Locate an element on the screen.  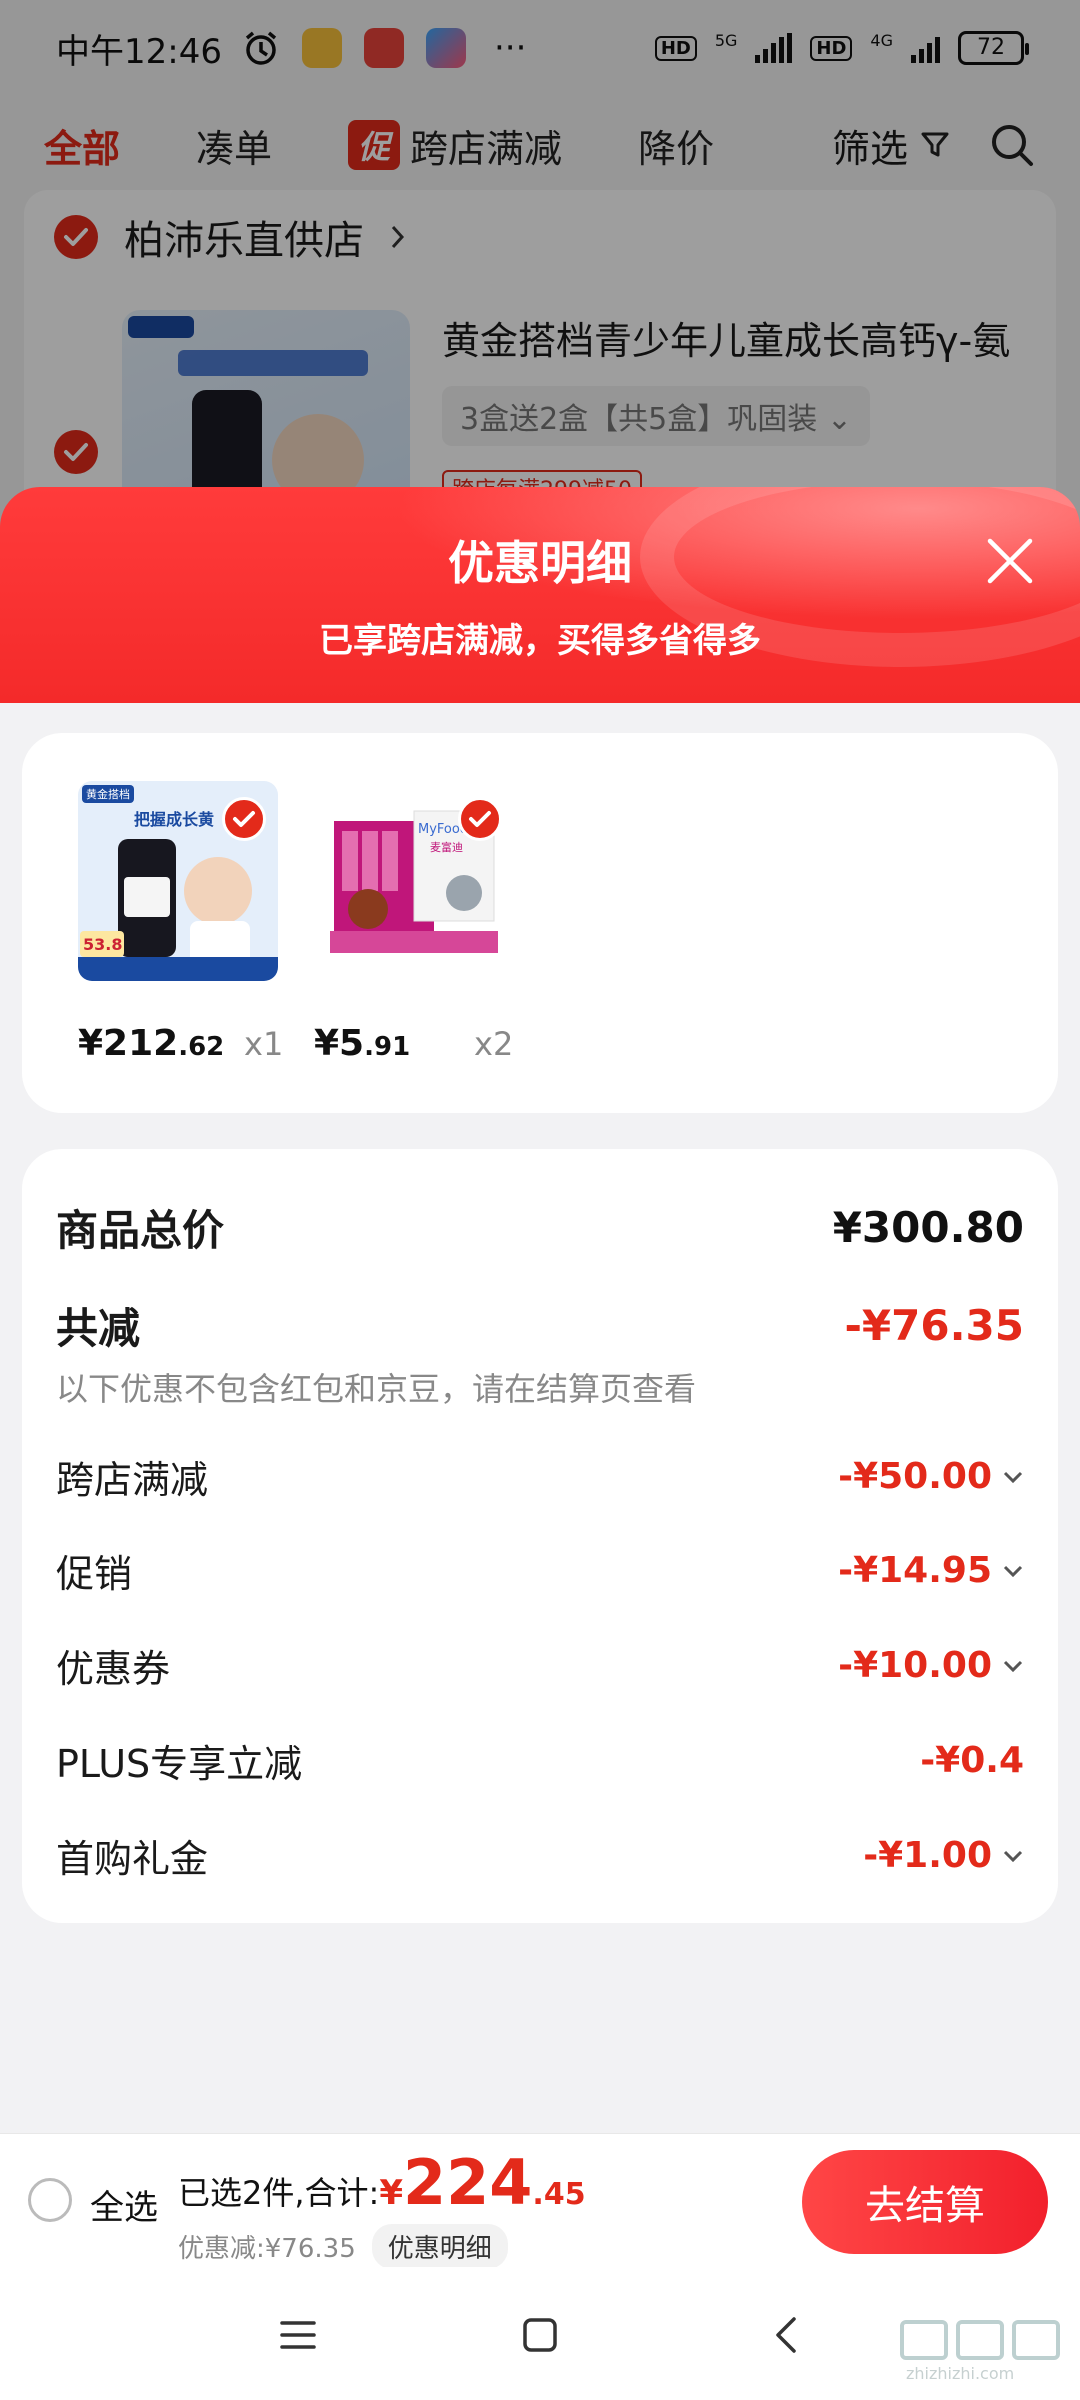
product-1-price: ¥212.62 is located at coordinates (151, 1043).